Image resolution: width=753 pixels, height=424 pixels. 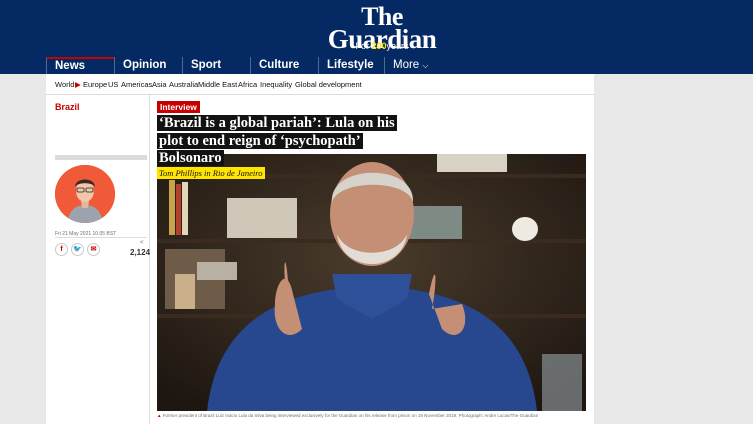 I want to click on subnav-australia: Australia, so click(x=183, y=84).